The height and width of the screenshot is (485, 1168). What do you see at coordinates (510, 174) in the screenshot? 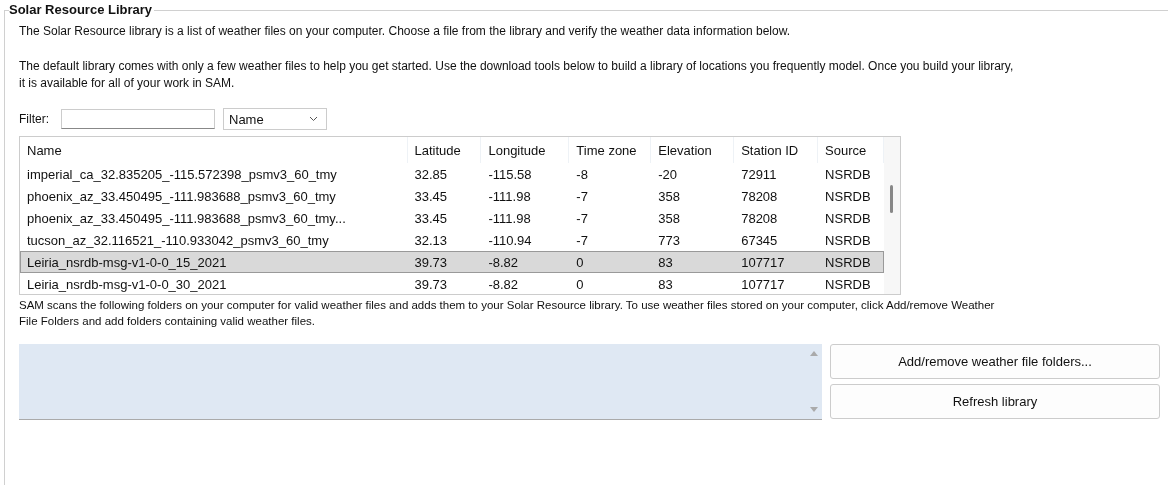
I see `table-cell-text: -115.58` at bounding box center [510, 174].